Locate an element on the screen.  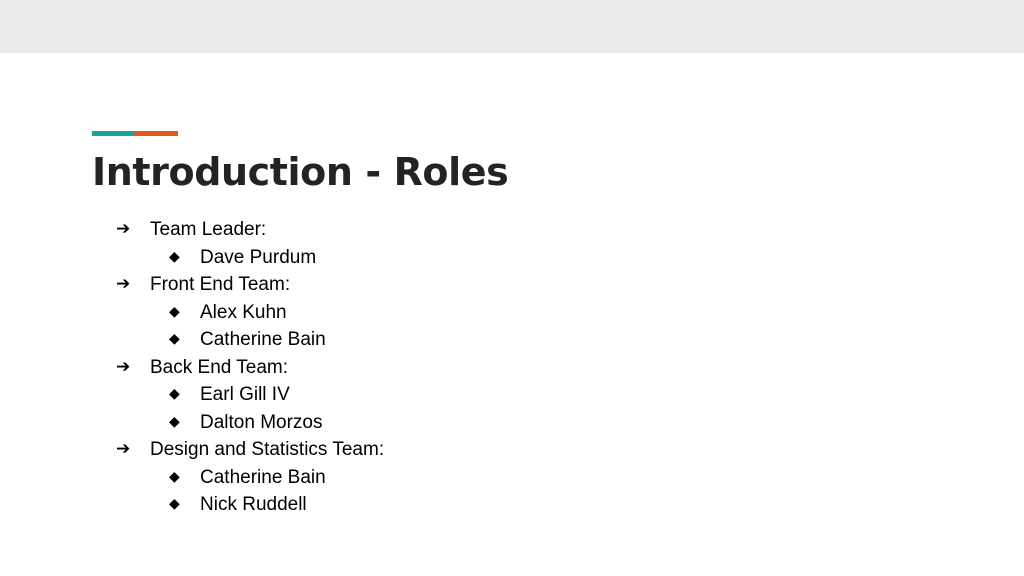
outline-item-label: Nick Ruddell is located at coordinates (253, 504).